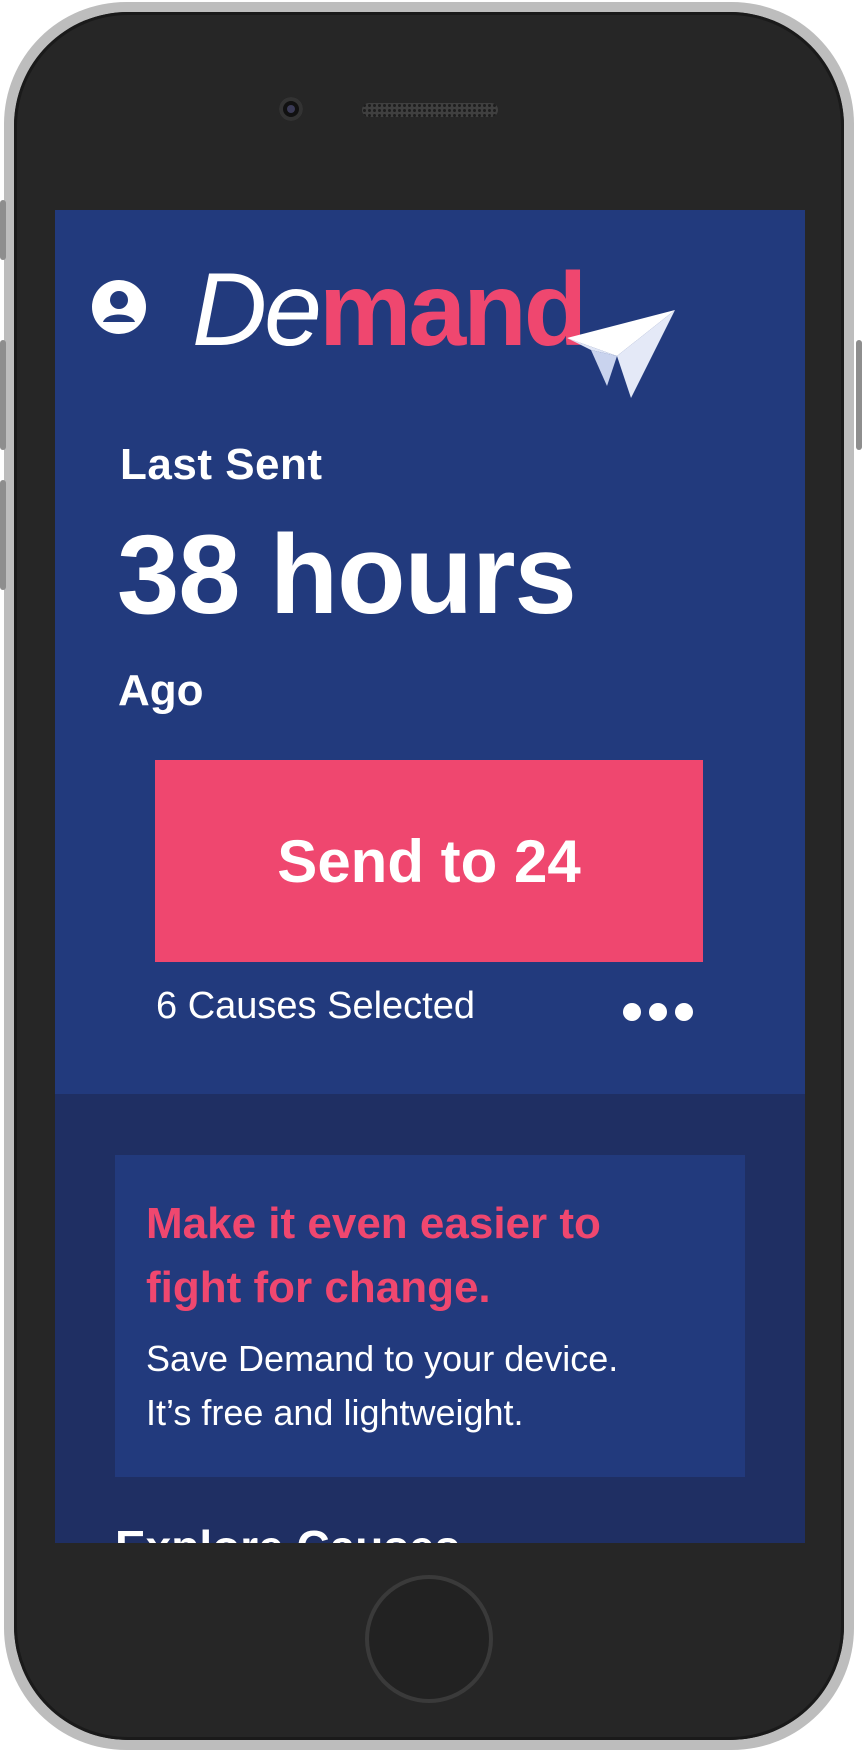  I want to click on front-camera, so click(291, 109).